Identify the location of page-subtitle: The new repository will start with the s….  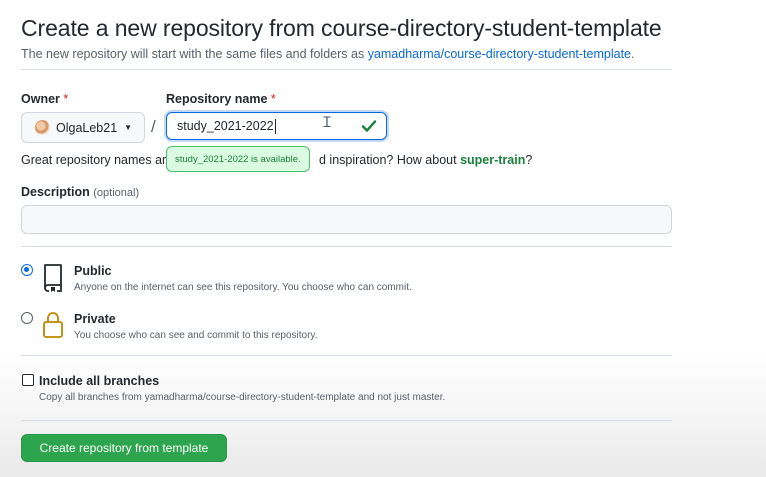
(327, 54).